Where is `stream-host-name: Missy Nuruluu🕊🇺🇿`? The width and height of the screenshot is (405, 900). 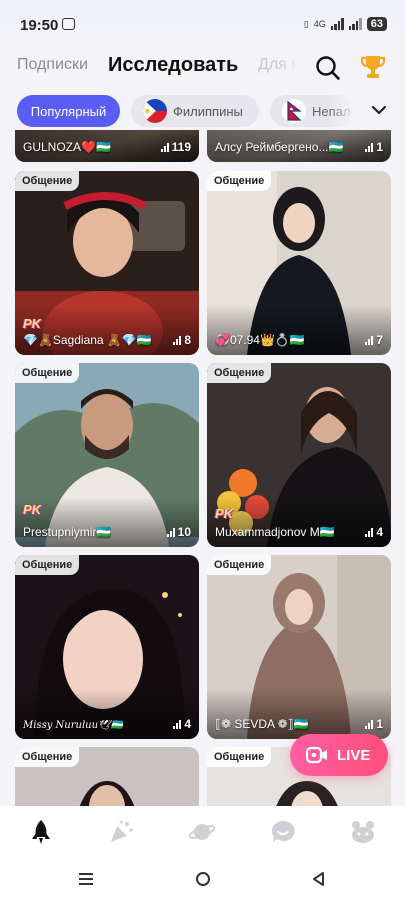 stream-host-name: Missy Nuruluu🕊🇺🇿 is located at coordinates (73, 725).